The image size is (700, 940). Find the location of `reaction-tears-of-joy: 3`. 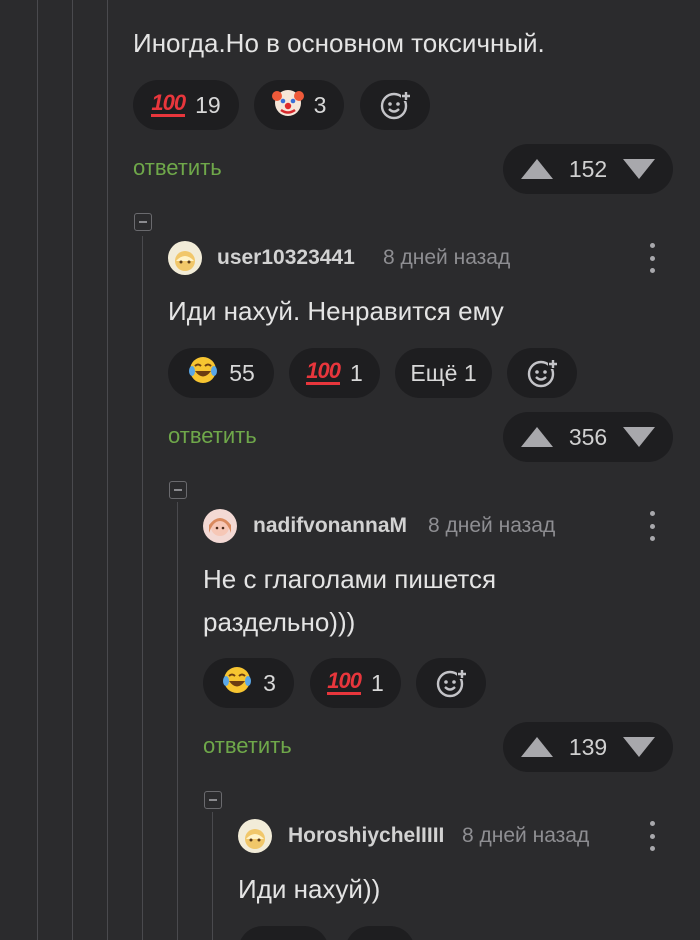

reaction-tears-of-joy: 3 is located at coordinates (248, 683).